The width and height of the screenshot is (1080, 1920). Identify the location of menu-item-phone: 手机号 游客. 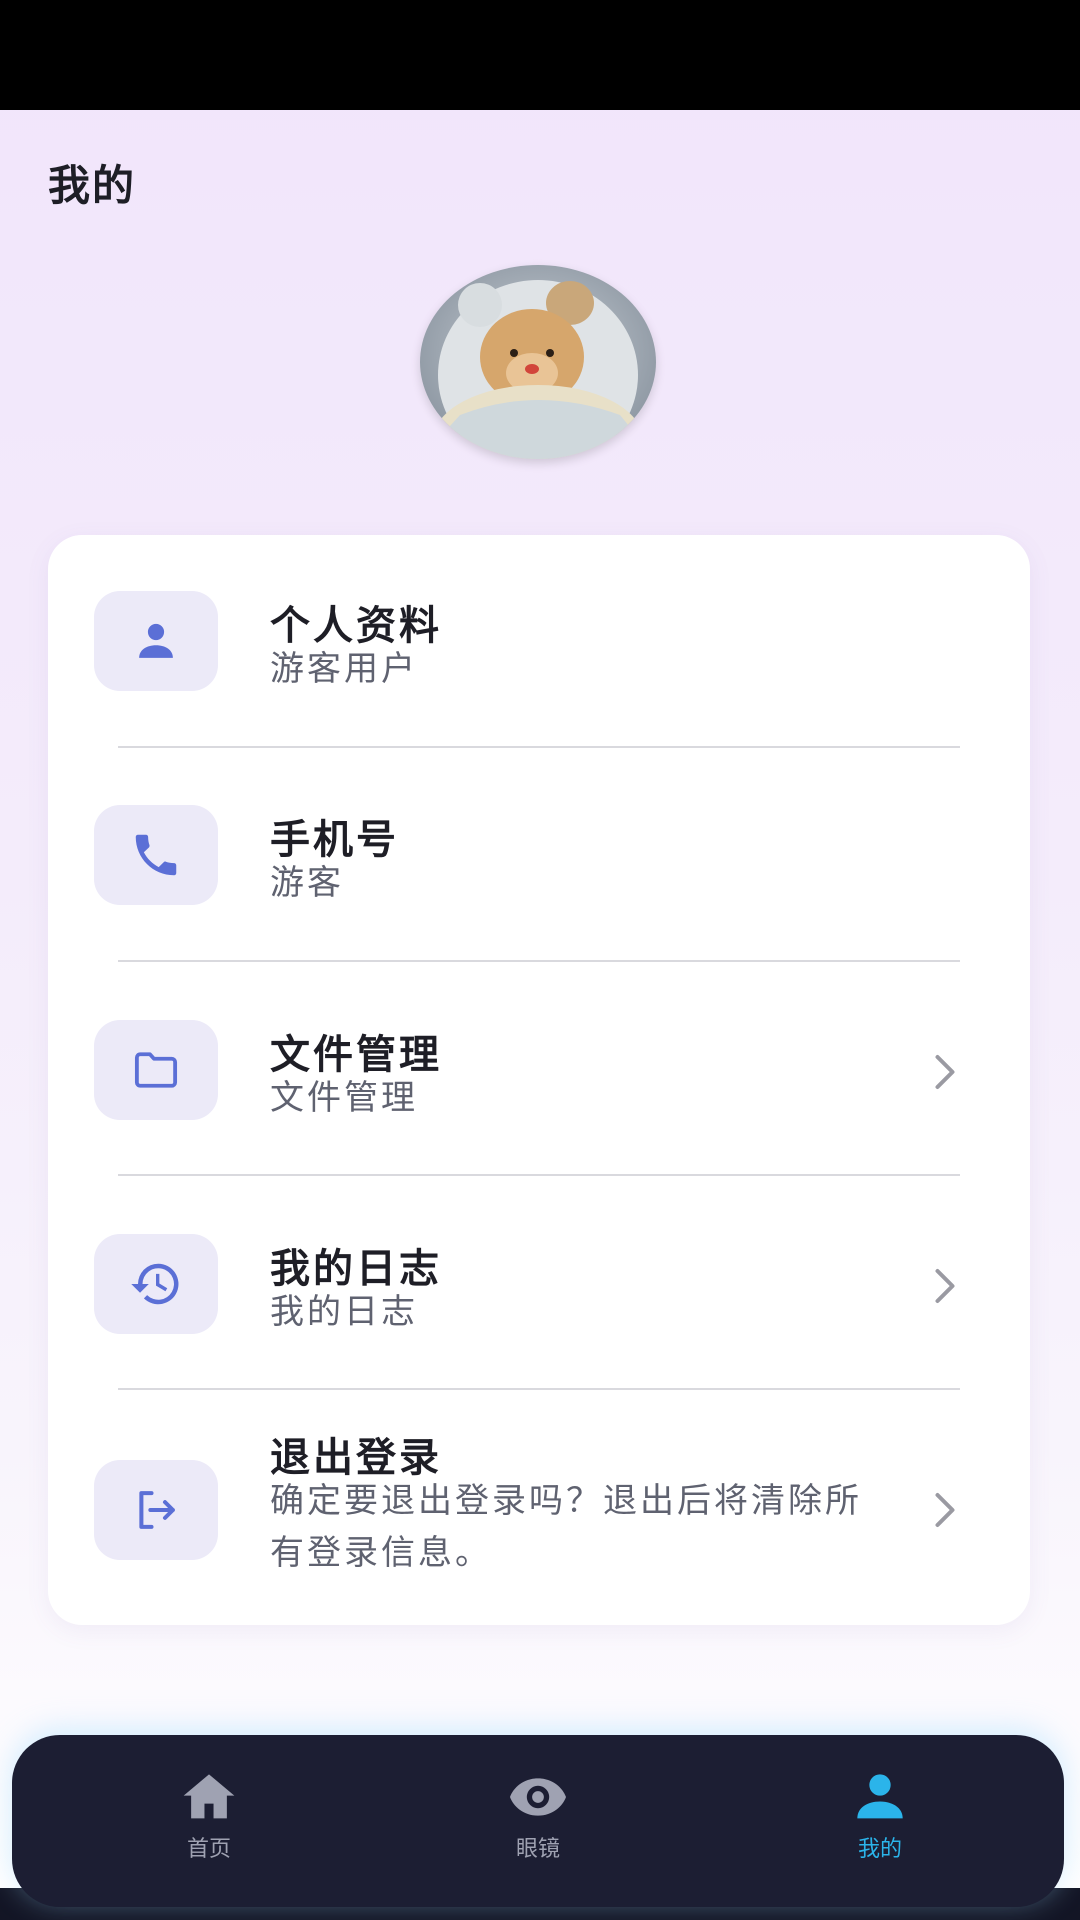
(539, 854).